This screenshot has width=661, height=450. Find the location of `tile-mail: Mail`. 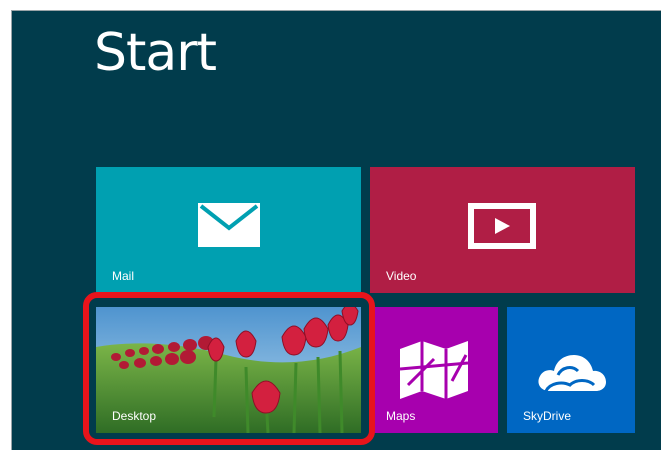

tile-mail: Mail is located at coordinates (228, 230).